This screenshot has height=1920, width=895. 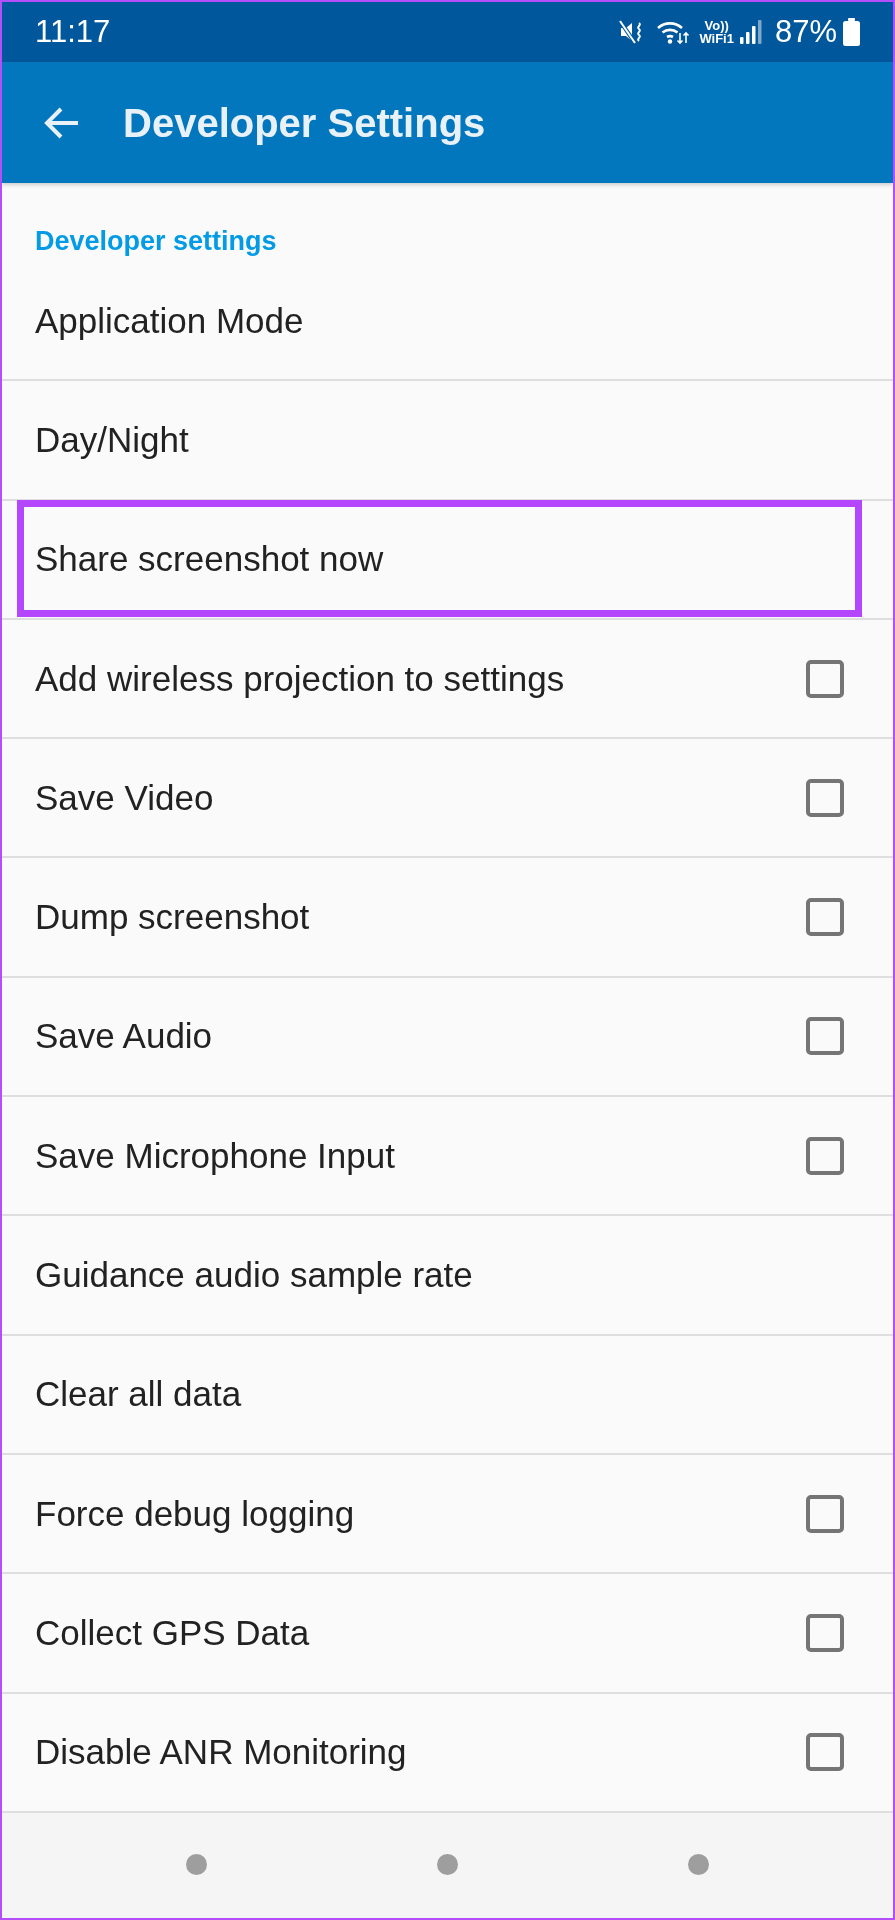 What do you see at coordinates (447, 1157) in the screenshot?
I see `settings-item: Save Microphone Input` at bounding box center [447, 1157].